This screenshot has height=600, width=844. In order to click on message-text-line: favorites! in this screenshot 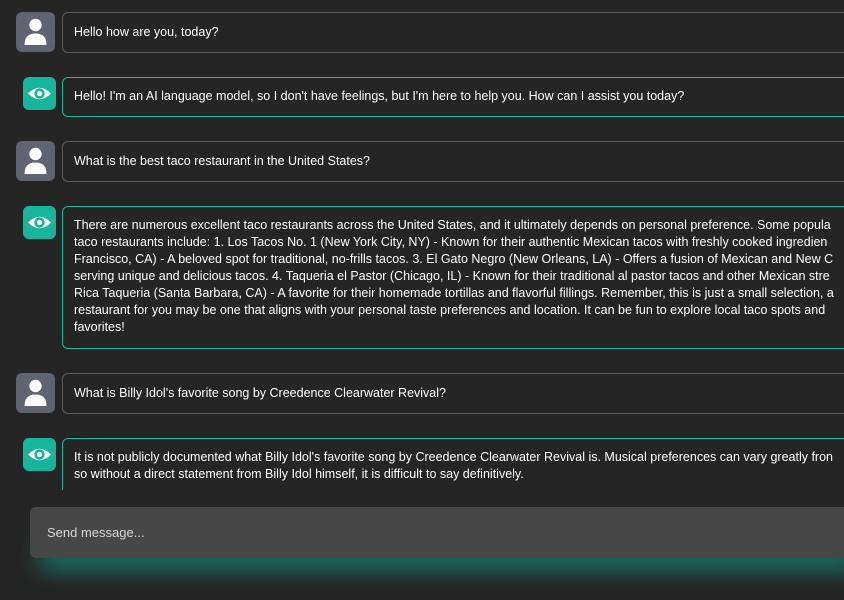, I will do `click(99, 327)`.